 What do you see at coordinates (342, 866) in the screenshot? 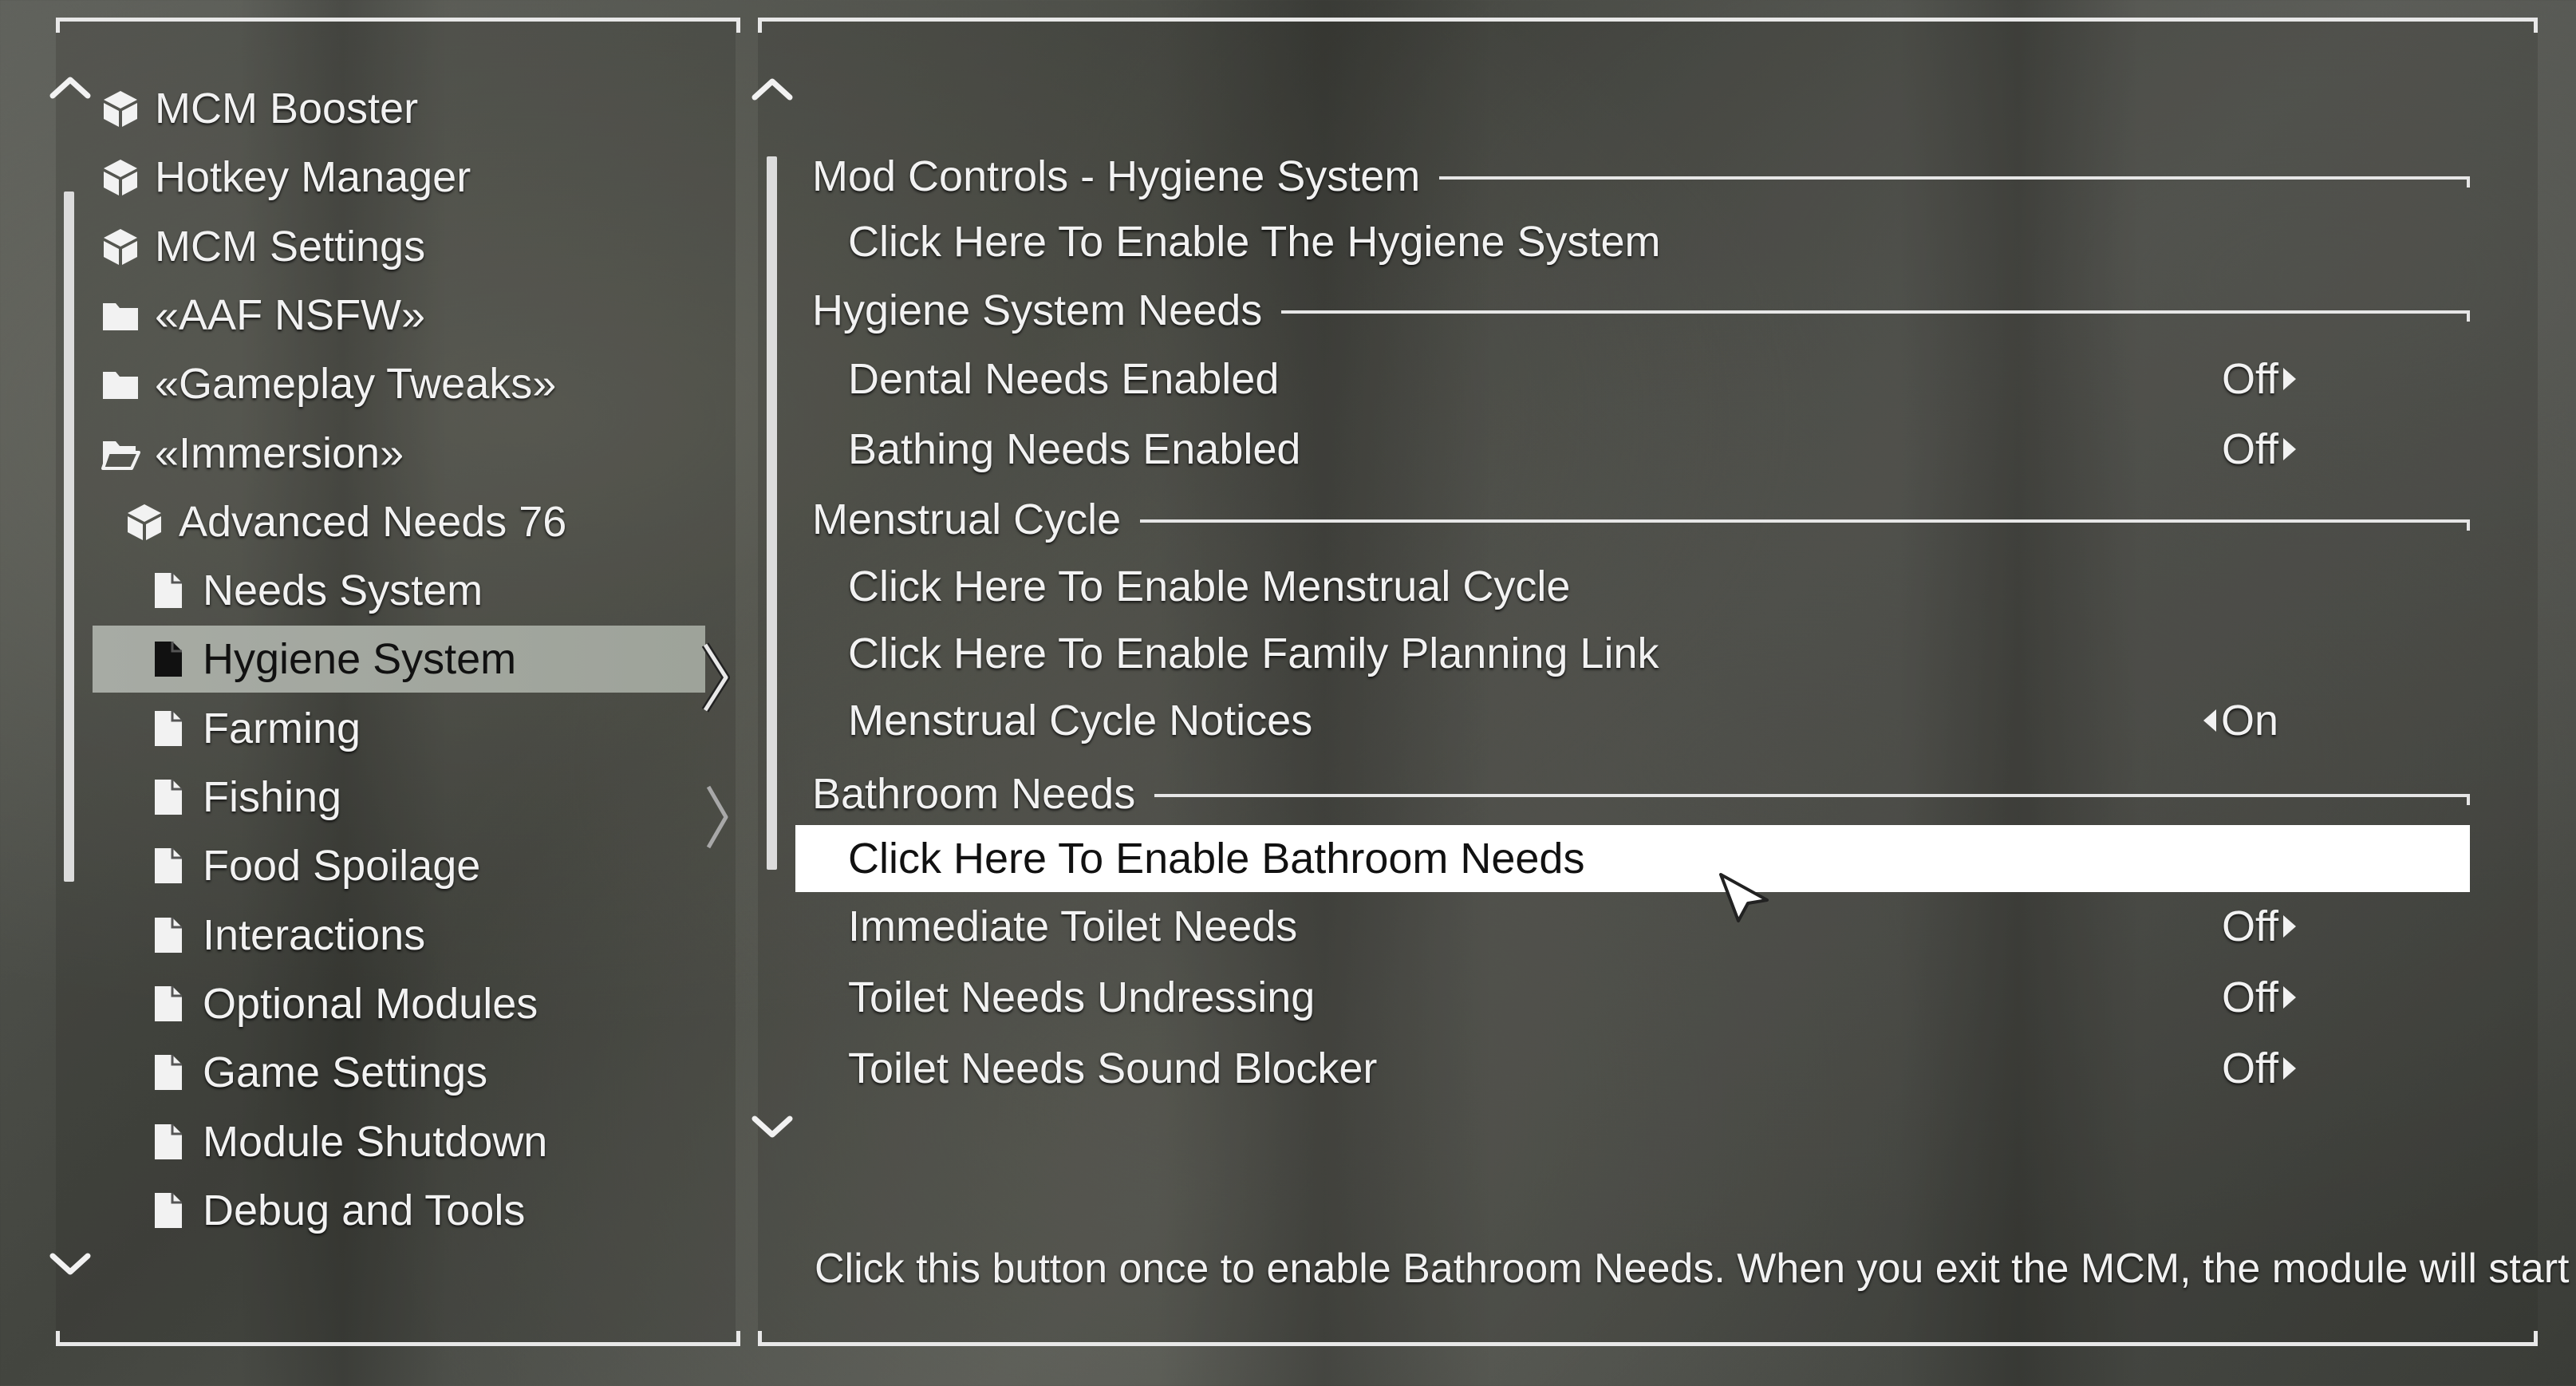
I see `mod-list-item-label: Food Spoilage` at bounding box center [342, 866].